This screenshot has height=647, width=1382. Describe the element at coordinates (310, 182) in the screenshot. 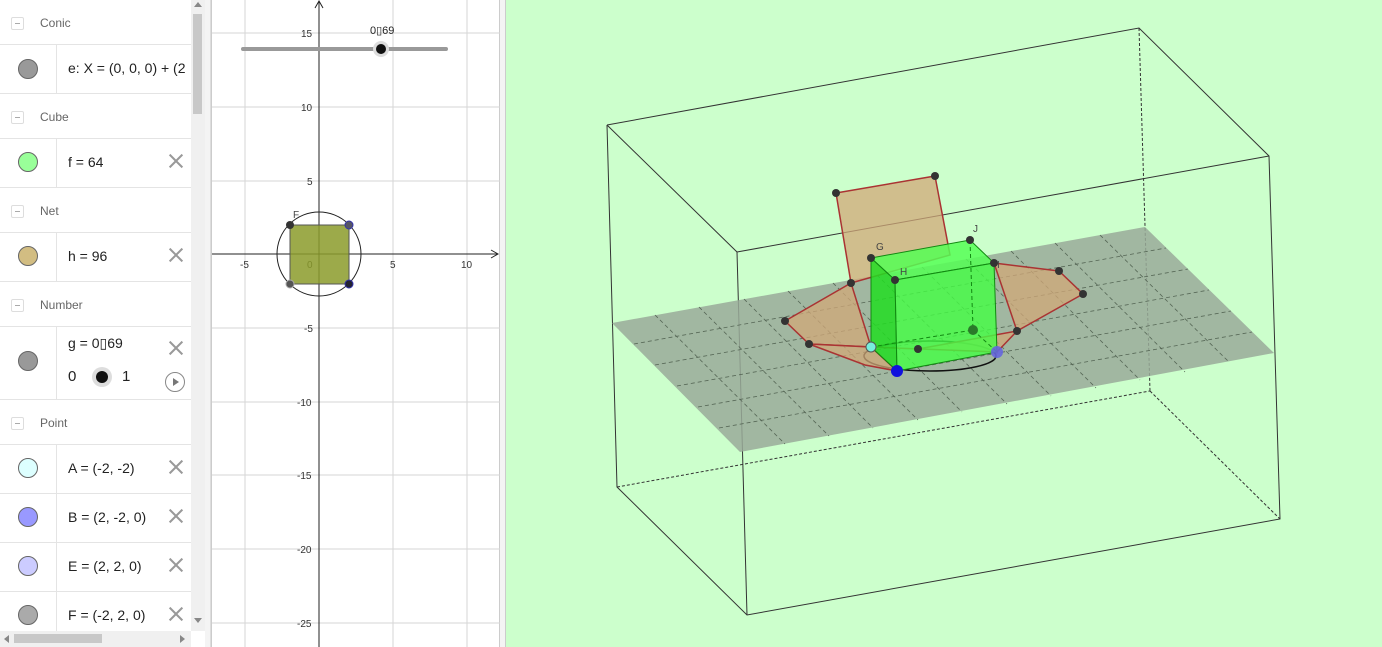

I see `y-tick-label: 5` at that location.